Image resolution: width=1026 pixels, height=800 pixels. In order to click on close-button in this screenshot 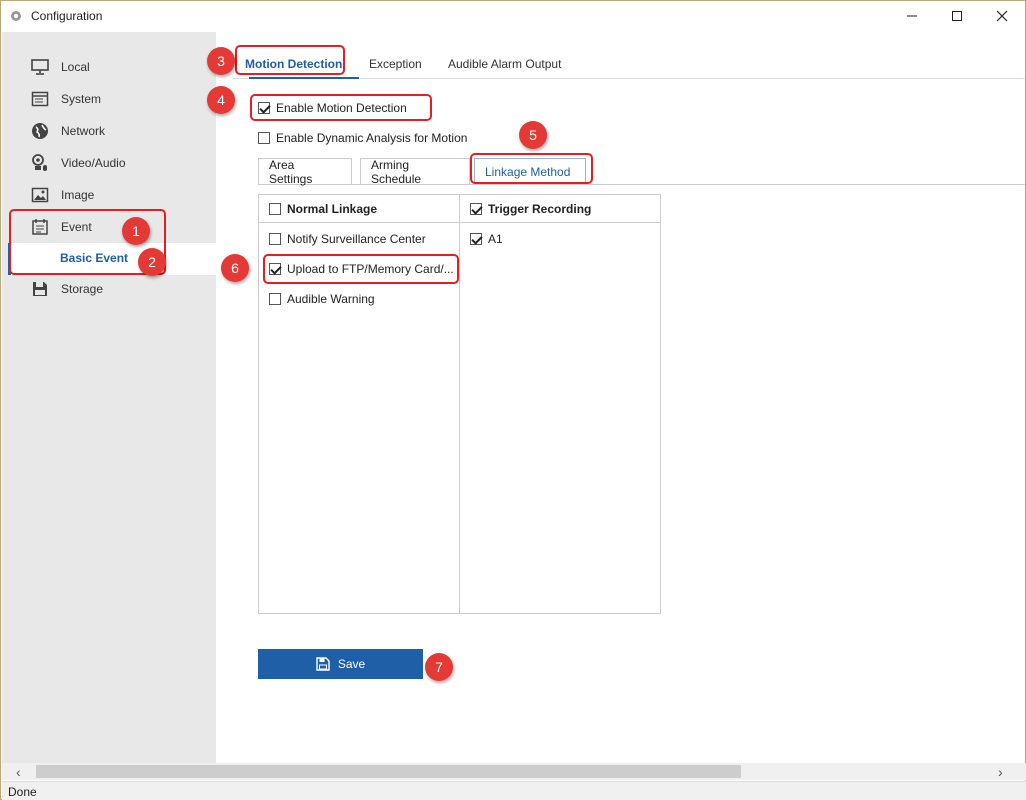, I will do `click(1002, 16)`.